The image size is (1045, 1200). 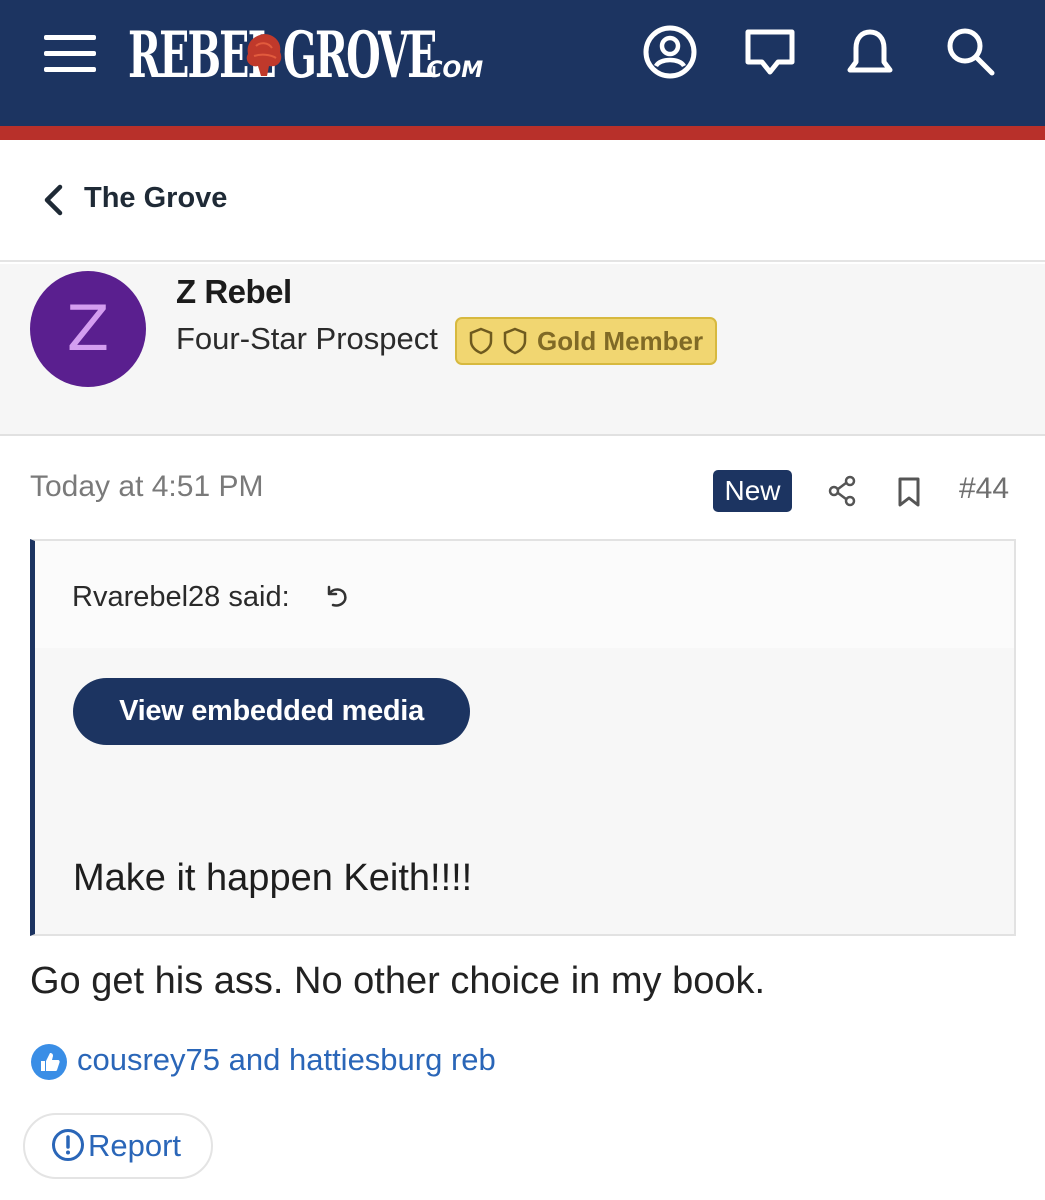 What do you see at coordinates (181, 597) in the screenshot?
I see `quote-author: Rvarebel28 said:` at bounding box center [181, 597].